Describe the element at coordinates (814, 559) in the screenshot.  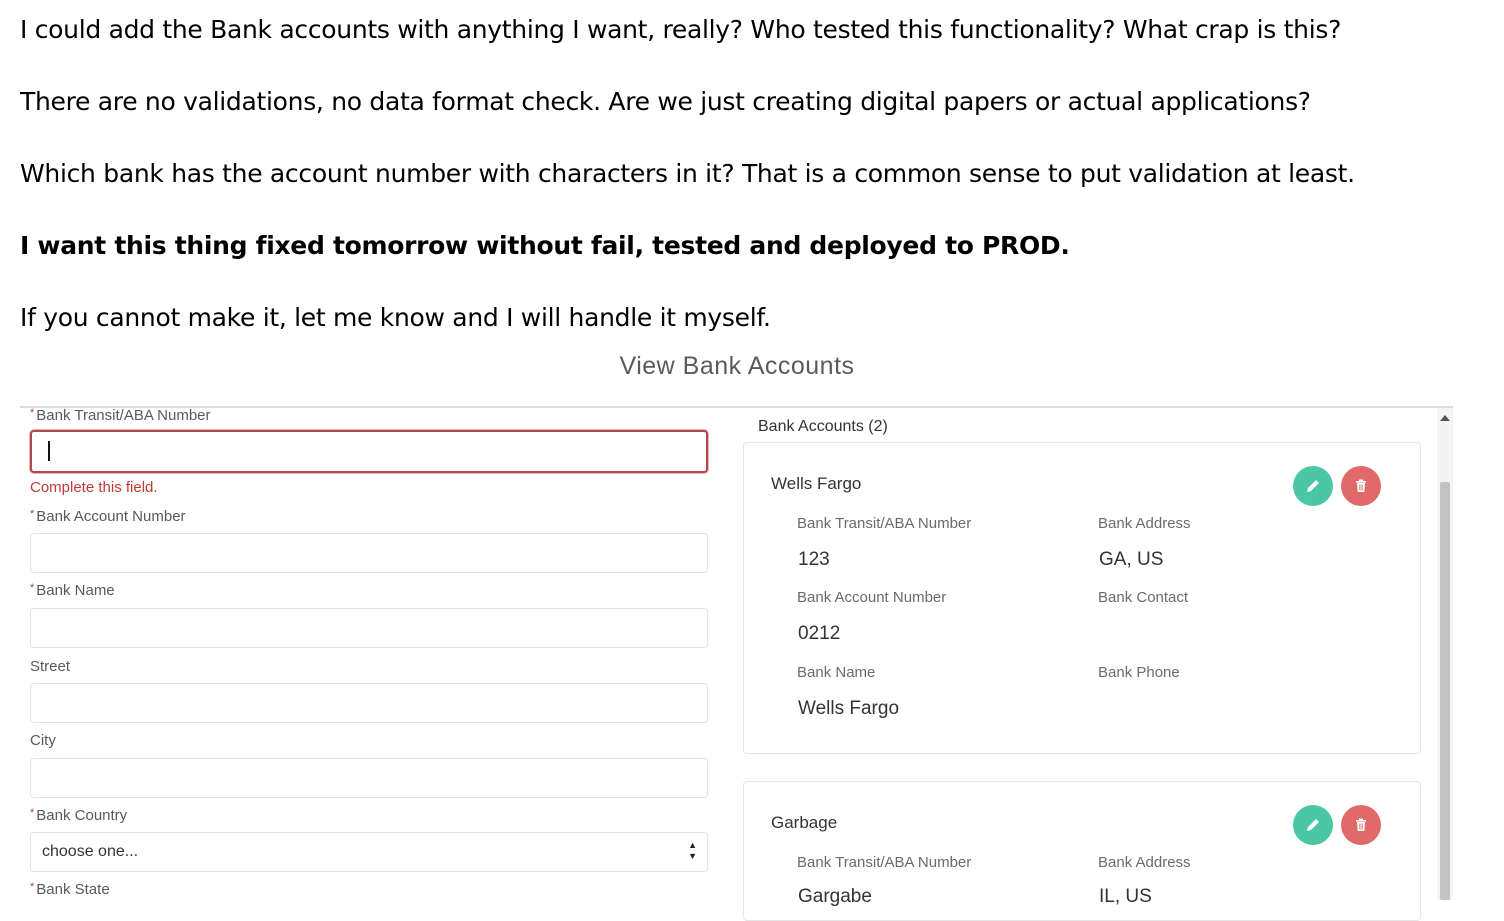
I see `aba-number-value: 123` at that location.